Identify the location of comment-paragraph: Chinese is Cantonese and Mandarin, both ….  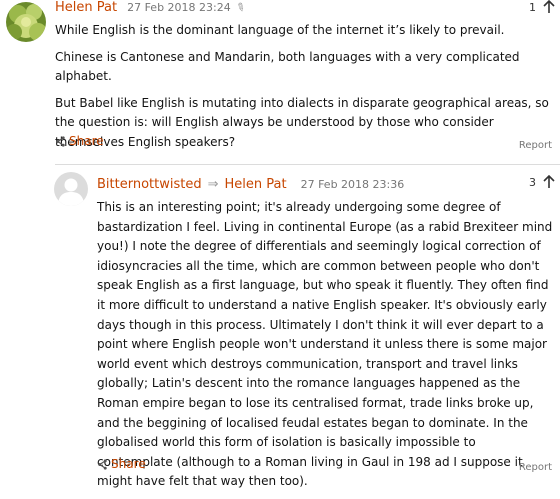
(287, 66).